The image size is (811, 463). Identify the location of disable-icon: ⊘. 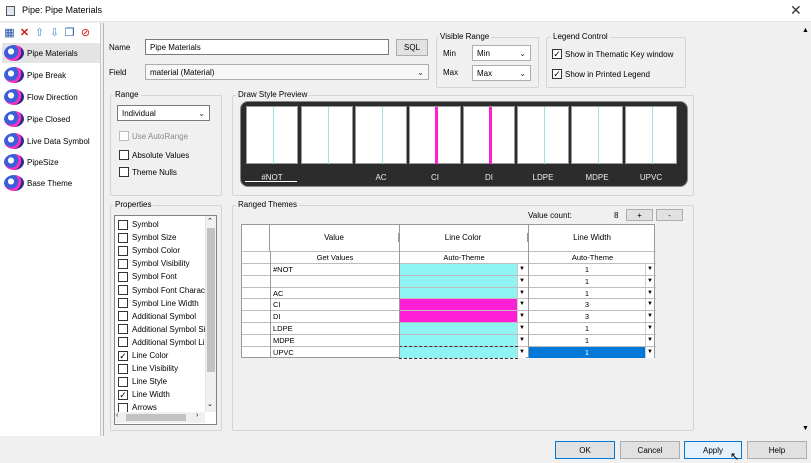
(85, 33).